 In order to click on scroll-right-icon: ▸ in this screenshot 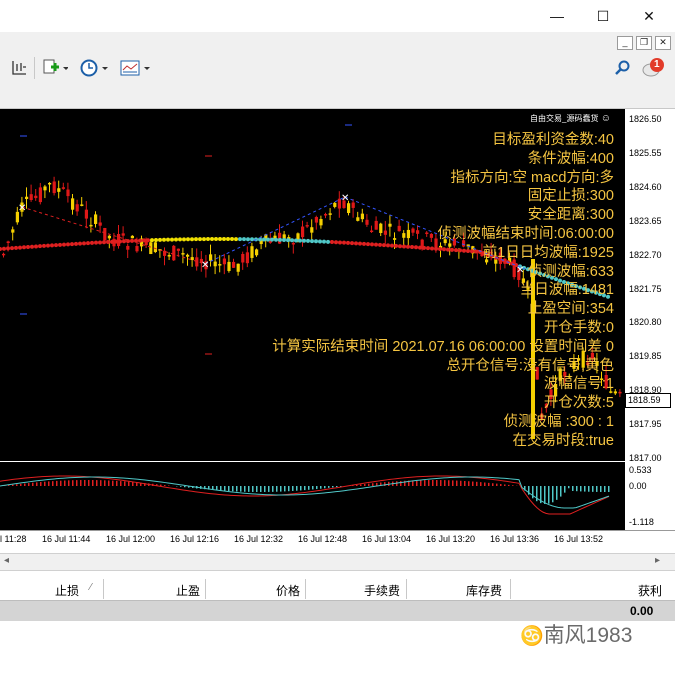, I will do `click(657, 560)`.